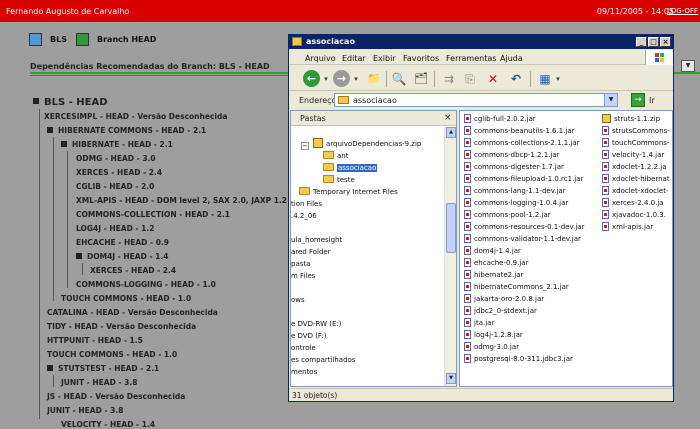 This screenshot has height=429, width=700. What do you see at coordinates (117, 145) in the screenshot?
I see `tree-node: HIBERNATE - HEAD - 2.1` at bounding box center [117, 145].